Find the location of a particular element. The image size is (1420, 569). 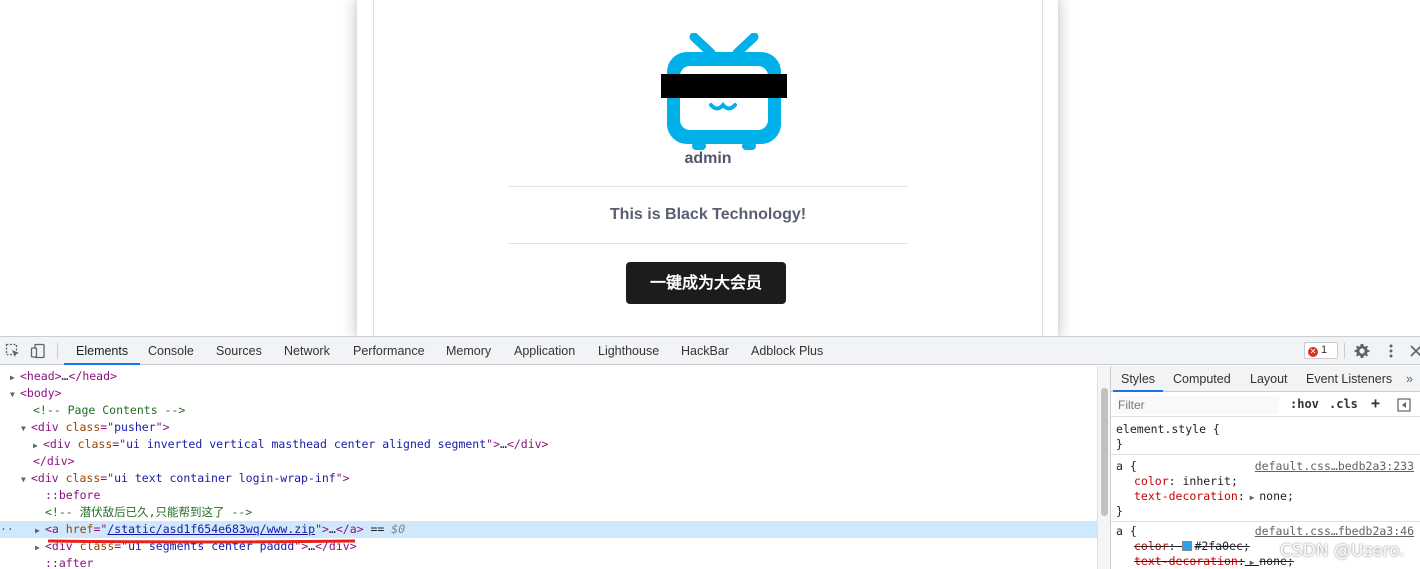

elements-scrollbar is located at coordinates (1103, 467).